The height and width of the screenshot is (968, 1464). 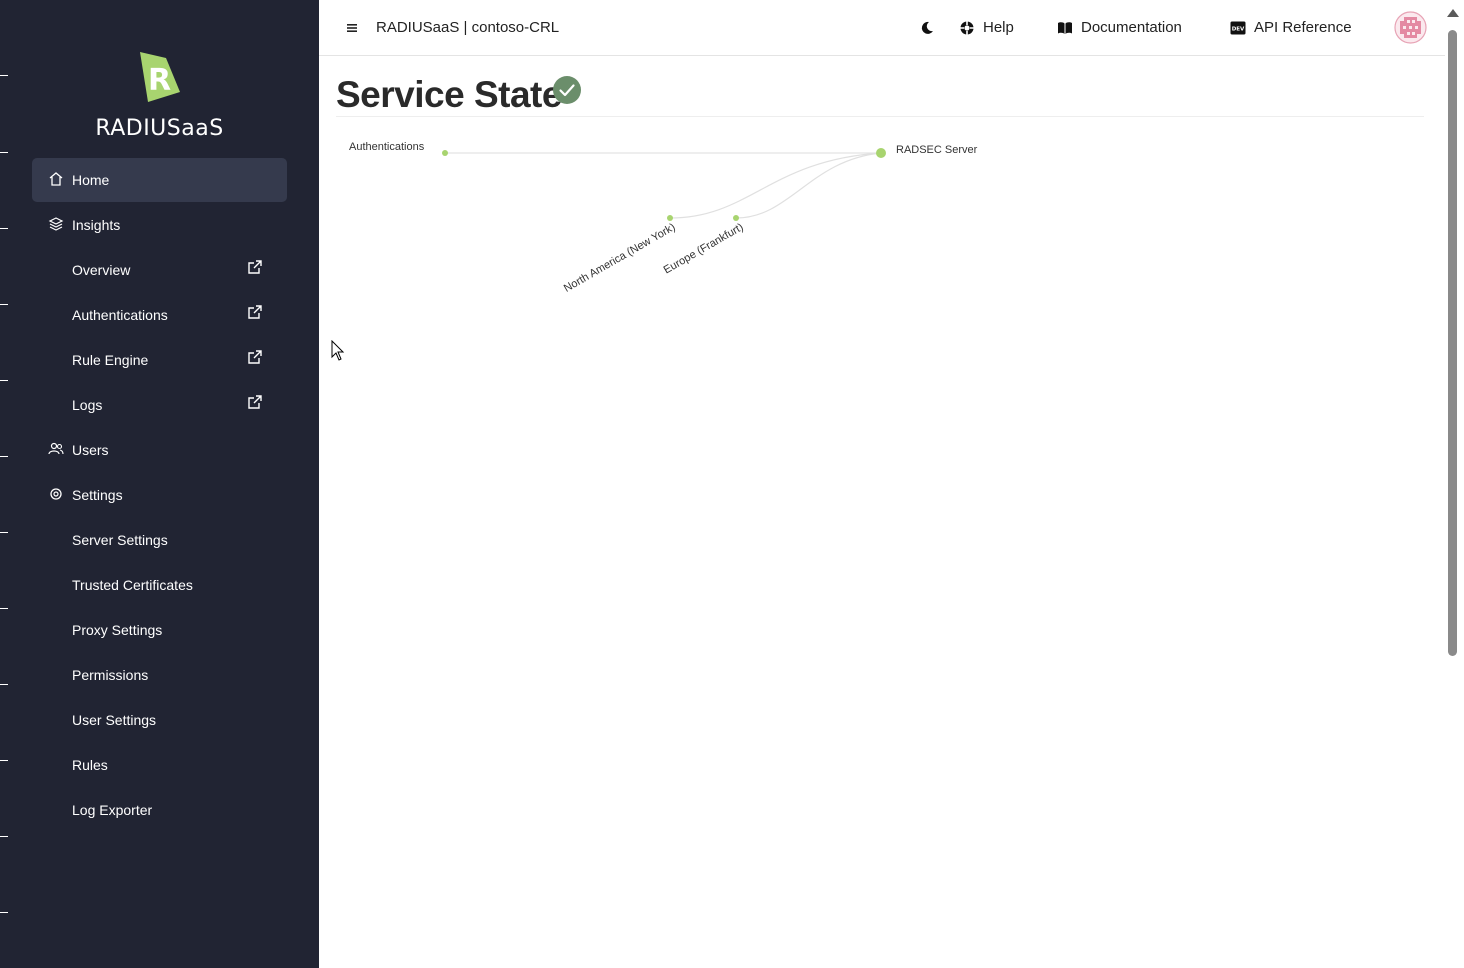 I want to click on scrollbar-thumb, so click(x=1452, y=343).